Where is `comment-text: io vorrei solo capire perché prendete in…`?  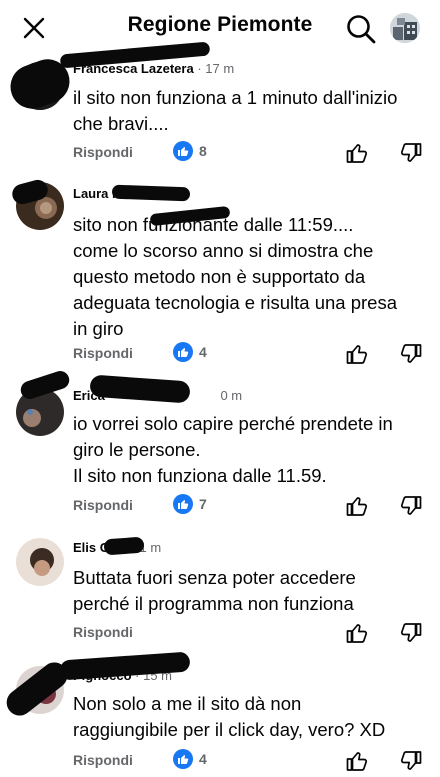
comment-text: io vorrei solo capire perché prendete in… is located at coordinates (233, 449).